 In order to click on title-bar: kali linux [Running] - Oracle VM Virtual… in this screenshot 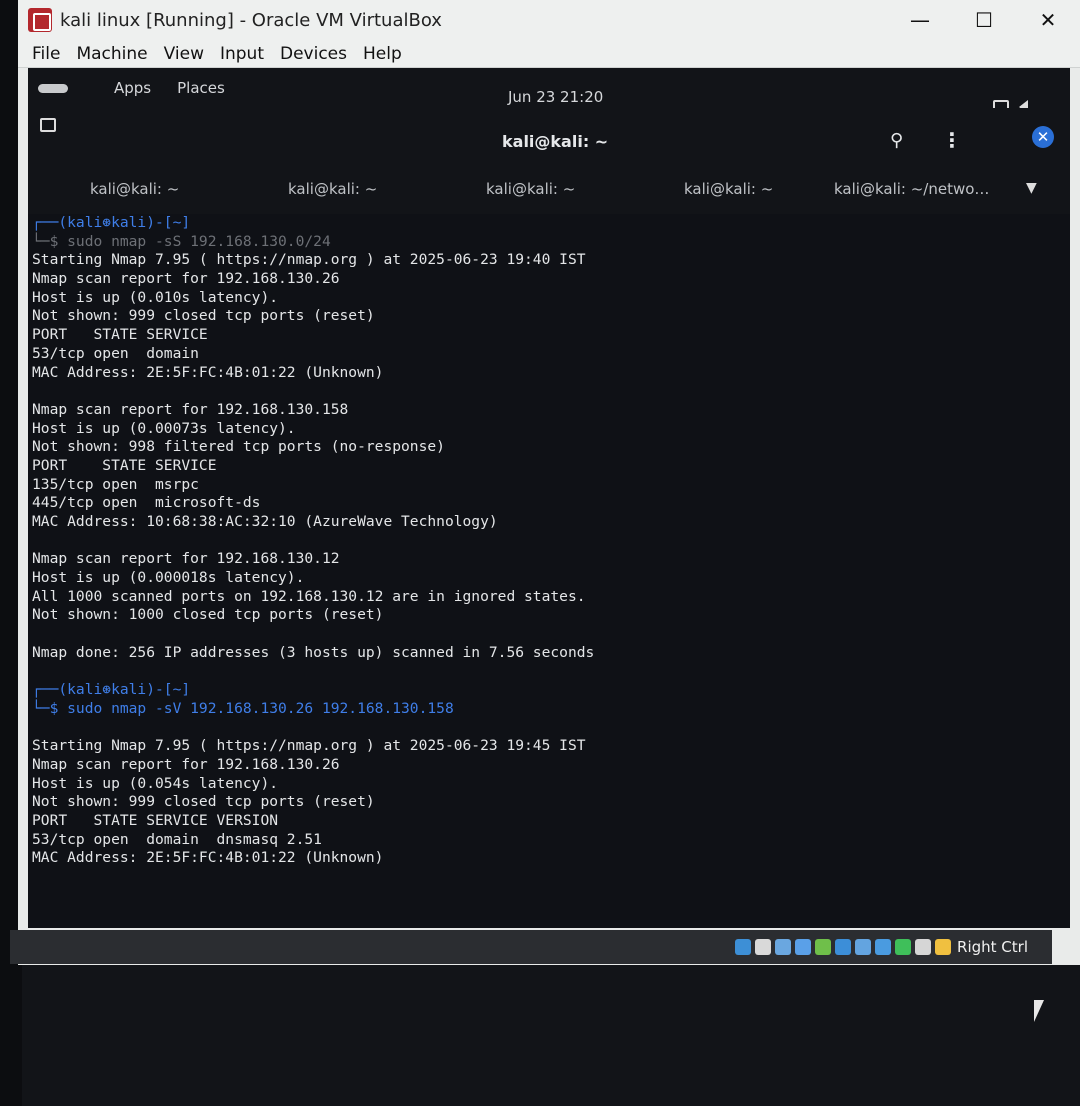, I will do `click(549, 20)`.